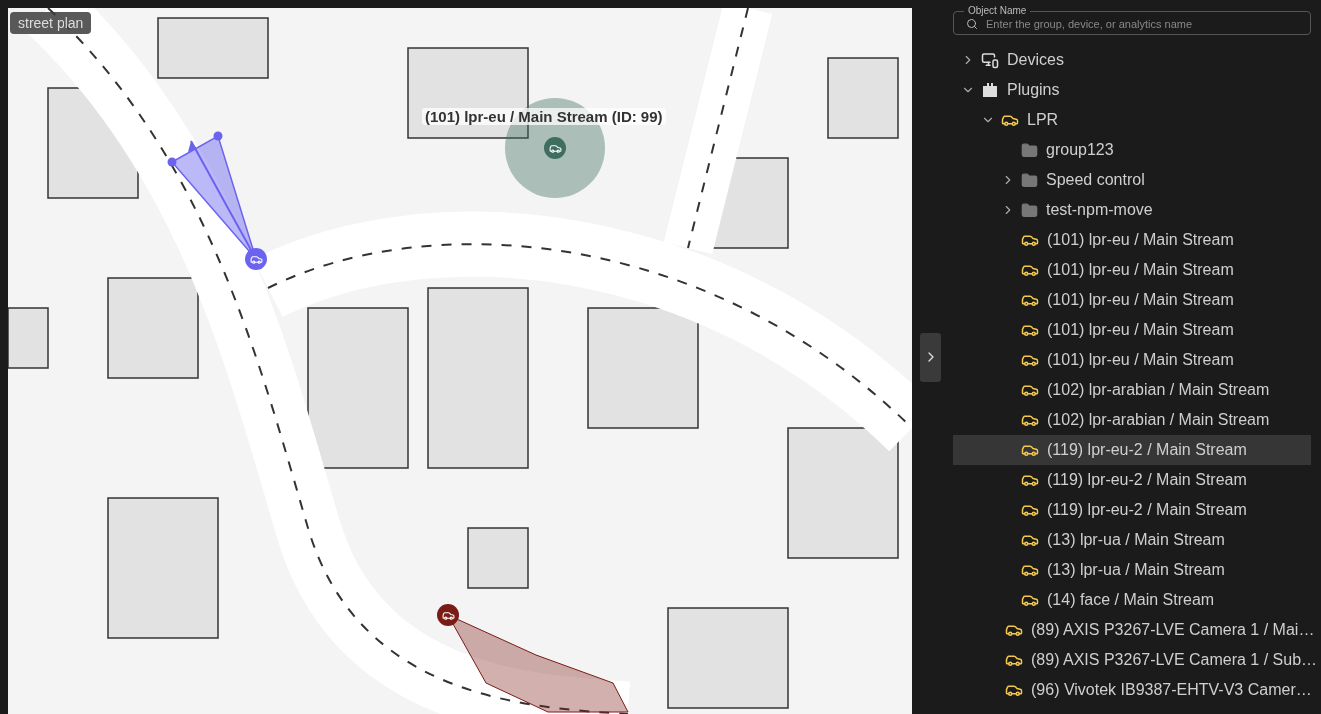 Image resolution: width=1321 pixels, height=714 pixels. What do you see at coordinates (972, 24) in the screenshot?
I see `search-icon` at bounding box center [972, 24].